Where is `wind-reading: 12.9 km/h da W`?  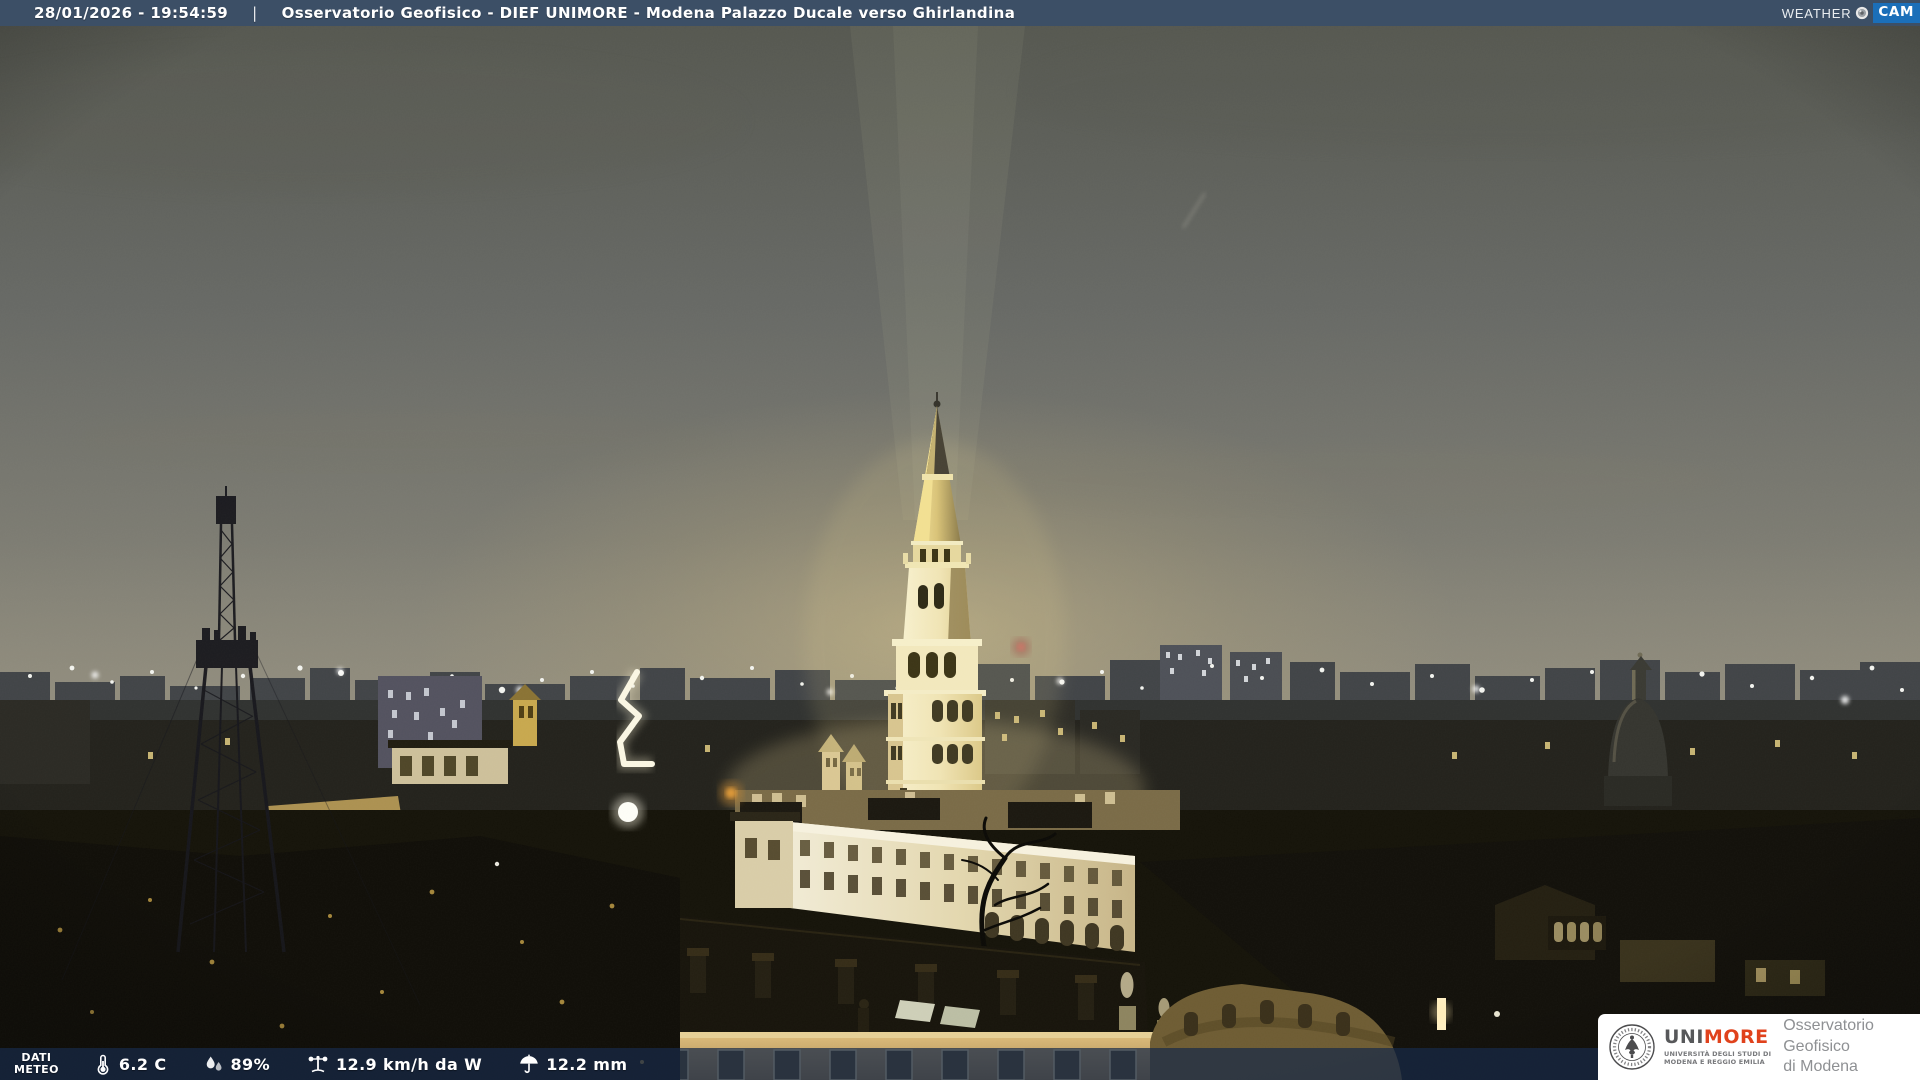
wind-reading: 12.9 km/h da W is located at coordinates (394, 1064).